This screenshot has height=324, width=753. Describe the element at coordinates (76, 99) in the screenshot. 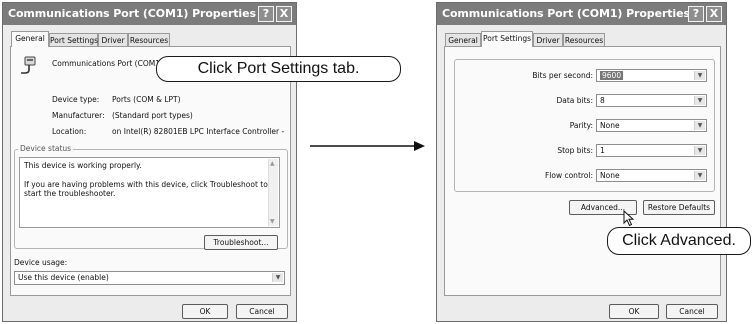

I see `device-type-label: Device type:` at that location.